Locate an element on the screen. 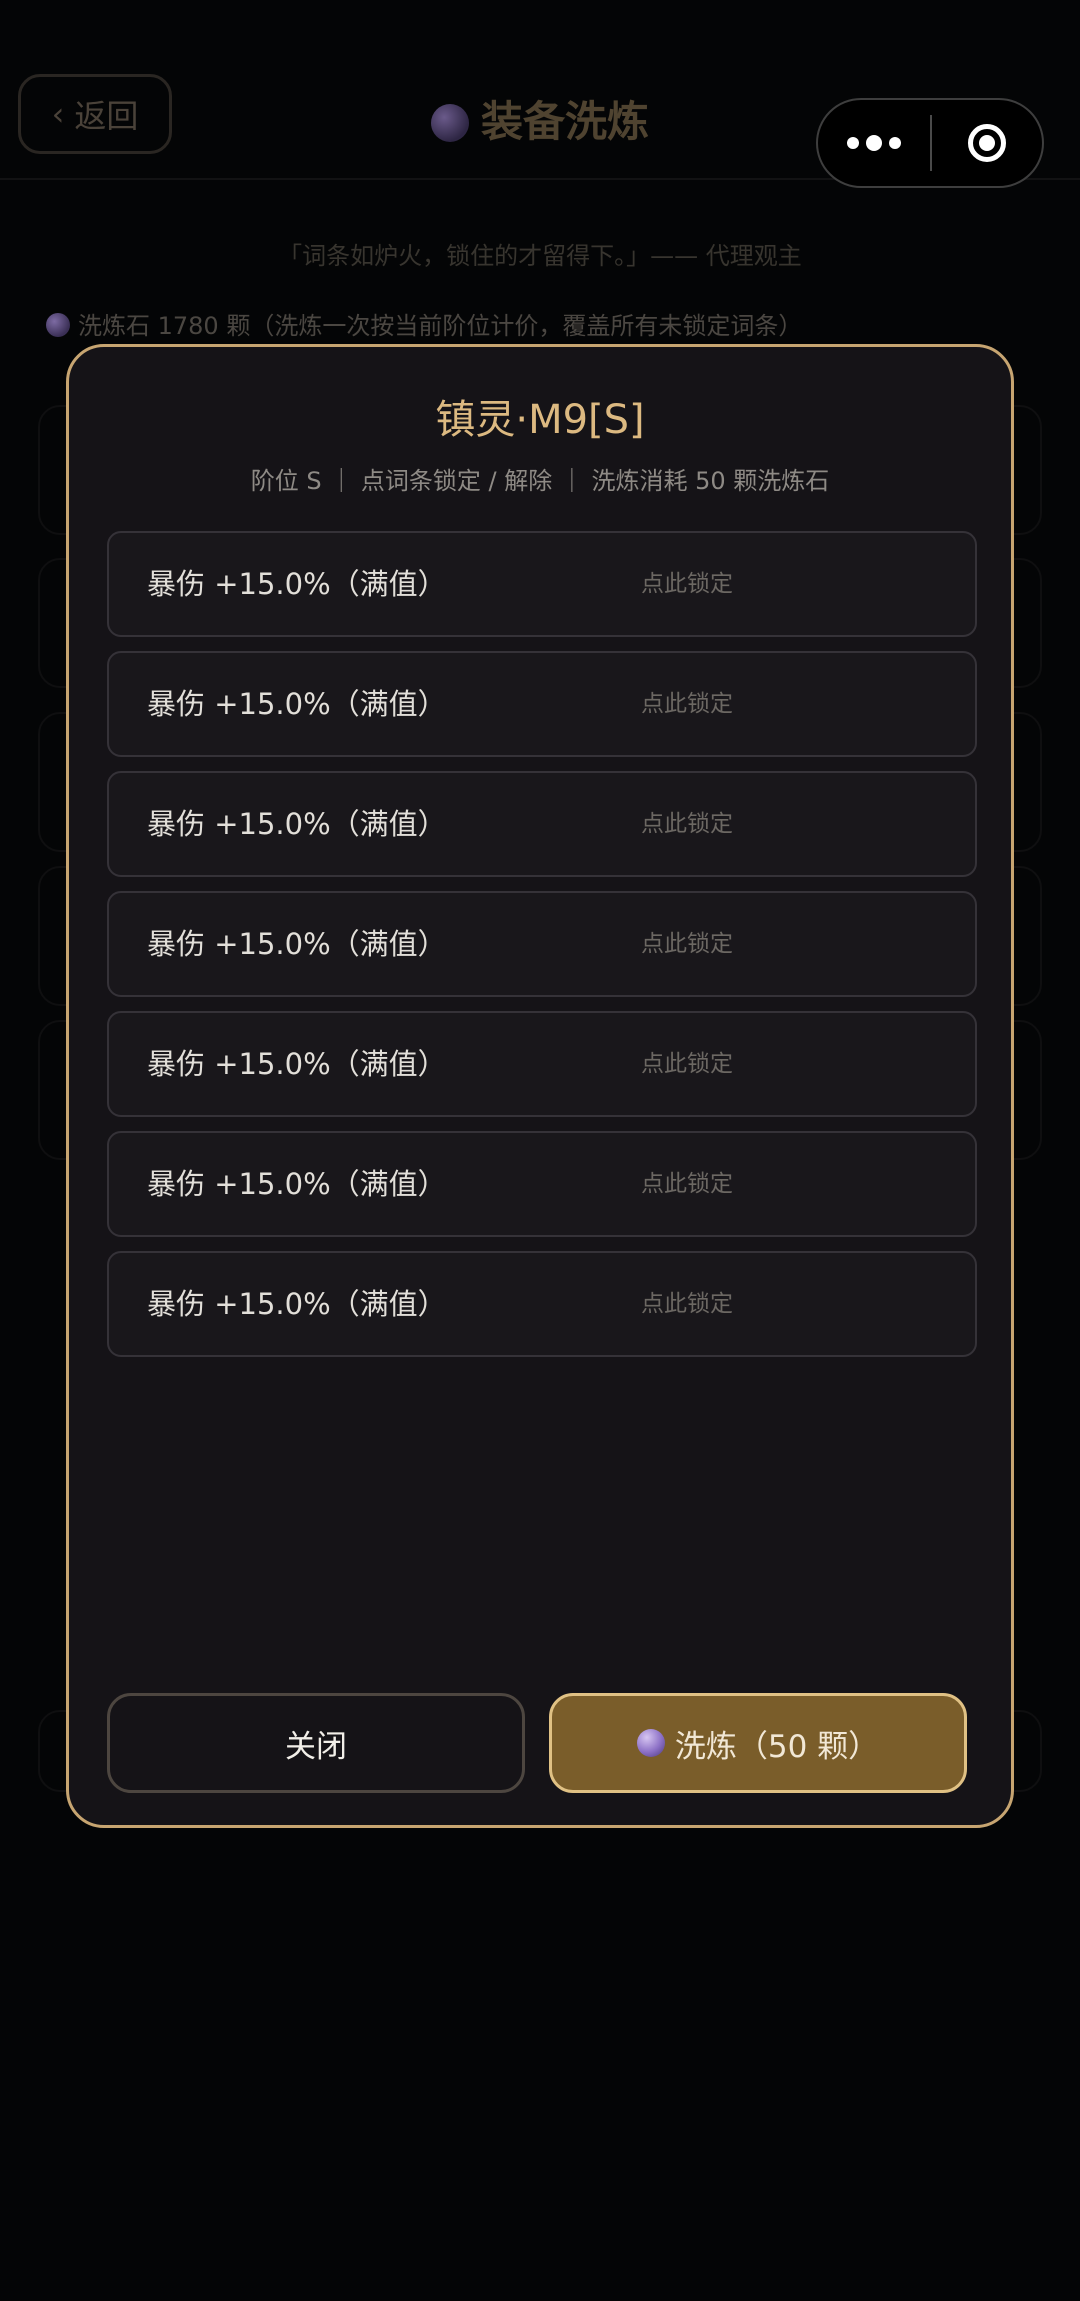 Image resolution: width=1080 pixels, height=2301 pixels. close-button-label: 关闭 is located at coordinates (316, 1746).